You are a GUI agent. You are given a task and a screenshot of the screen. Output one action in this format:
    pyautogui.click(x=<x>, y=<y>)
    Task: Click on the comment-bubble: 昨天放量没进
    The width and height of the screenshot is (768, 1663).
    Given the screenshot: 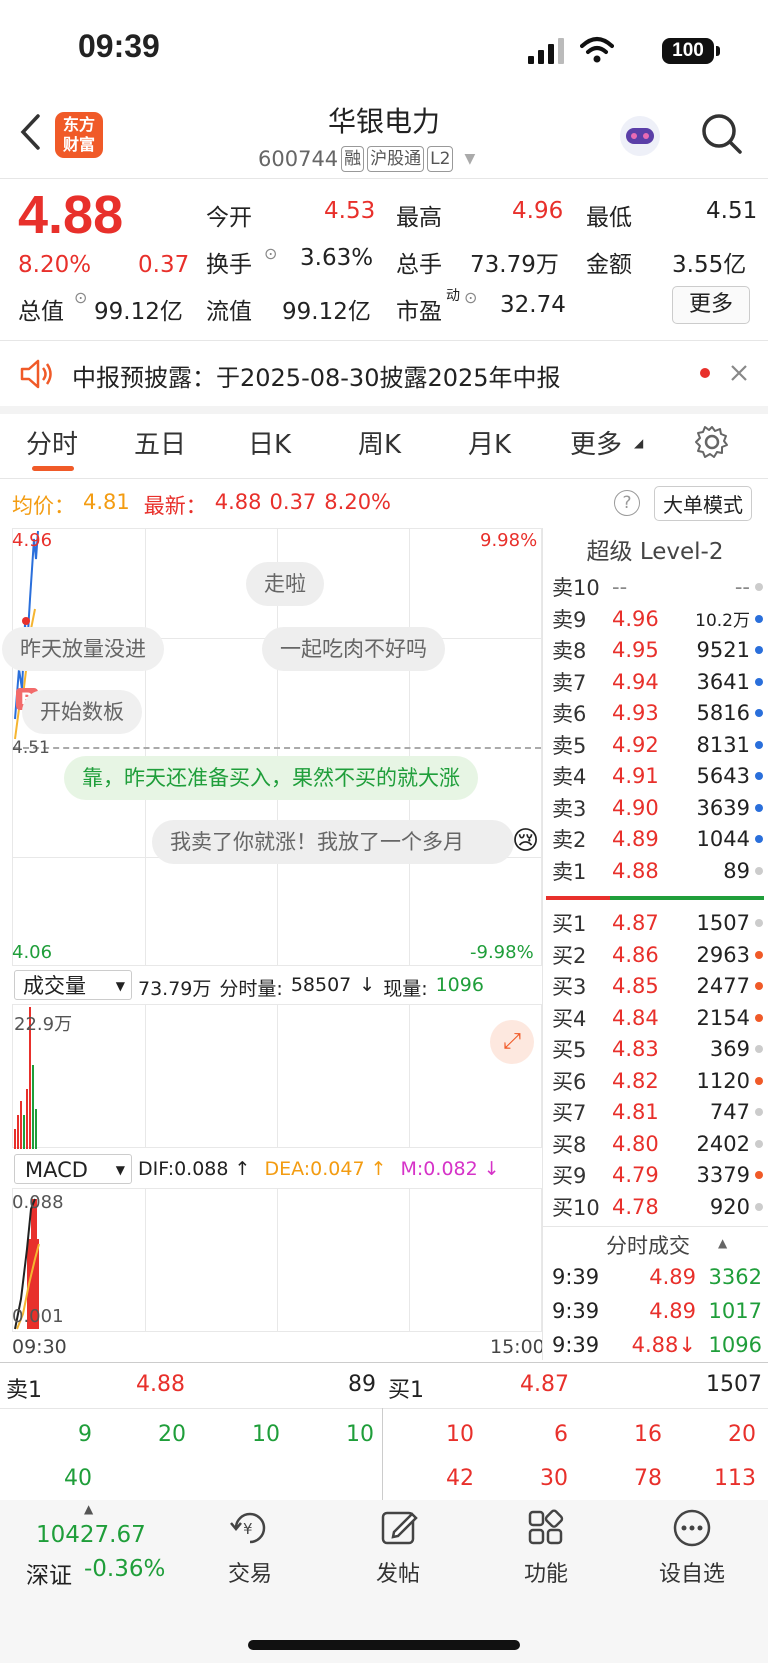 What is the action you would take?
    pyautogui.click(x=83, y=649)
    